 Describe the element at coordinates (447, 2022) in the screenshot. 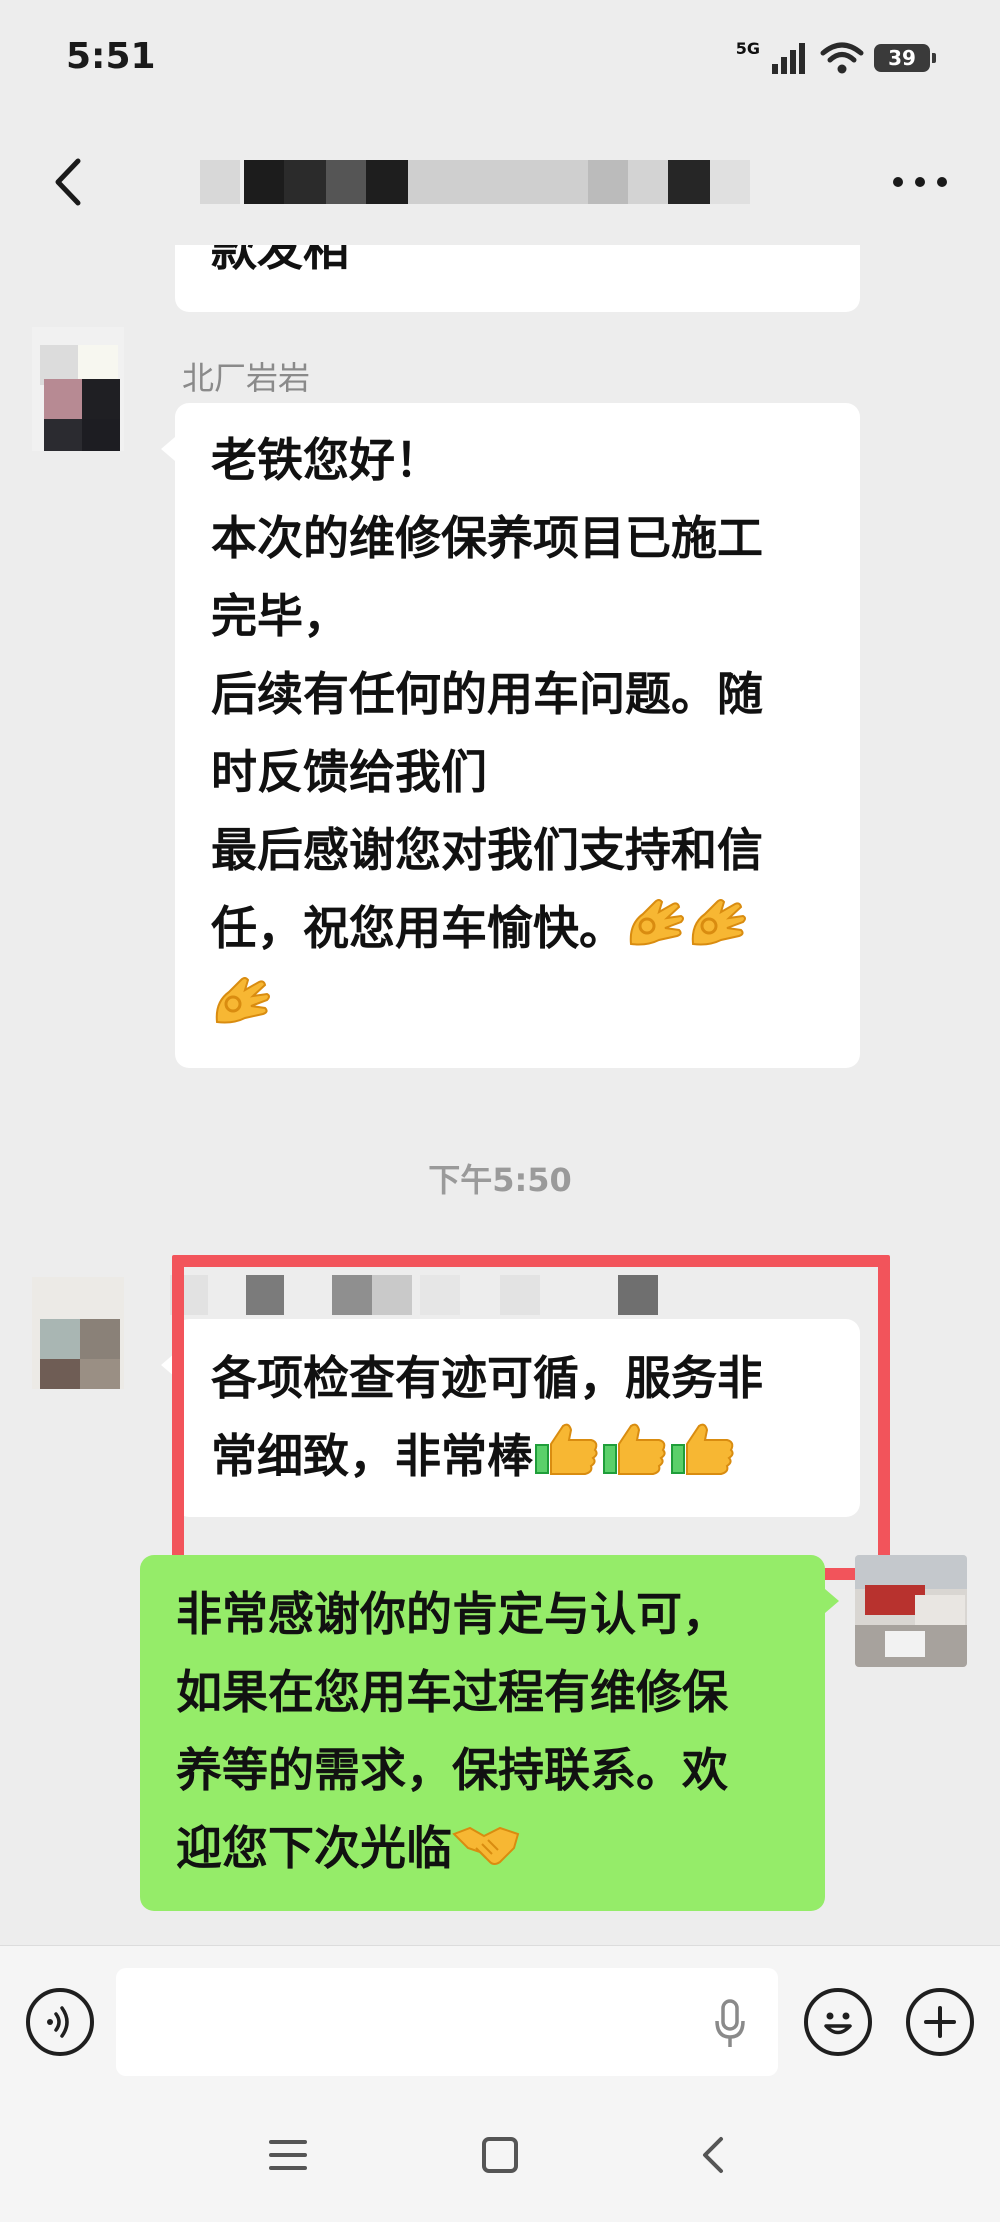

I see `message-input` at that location.